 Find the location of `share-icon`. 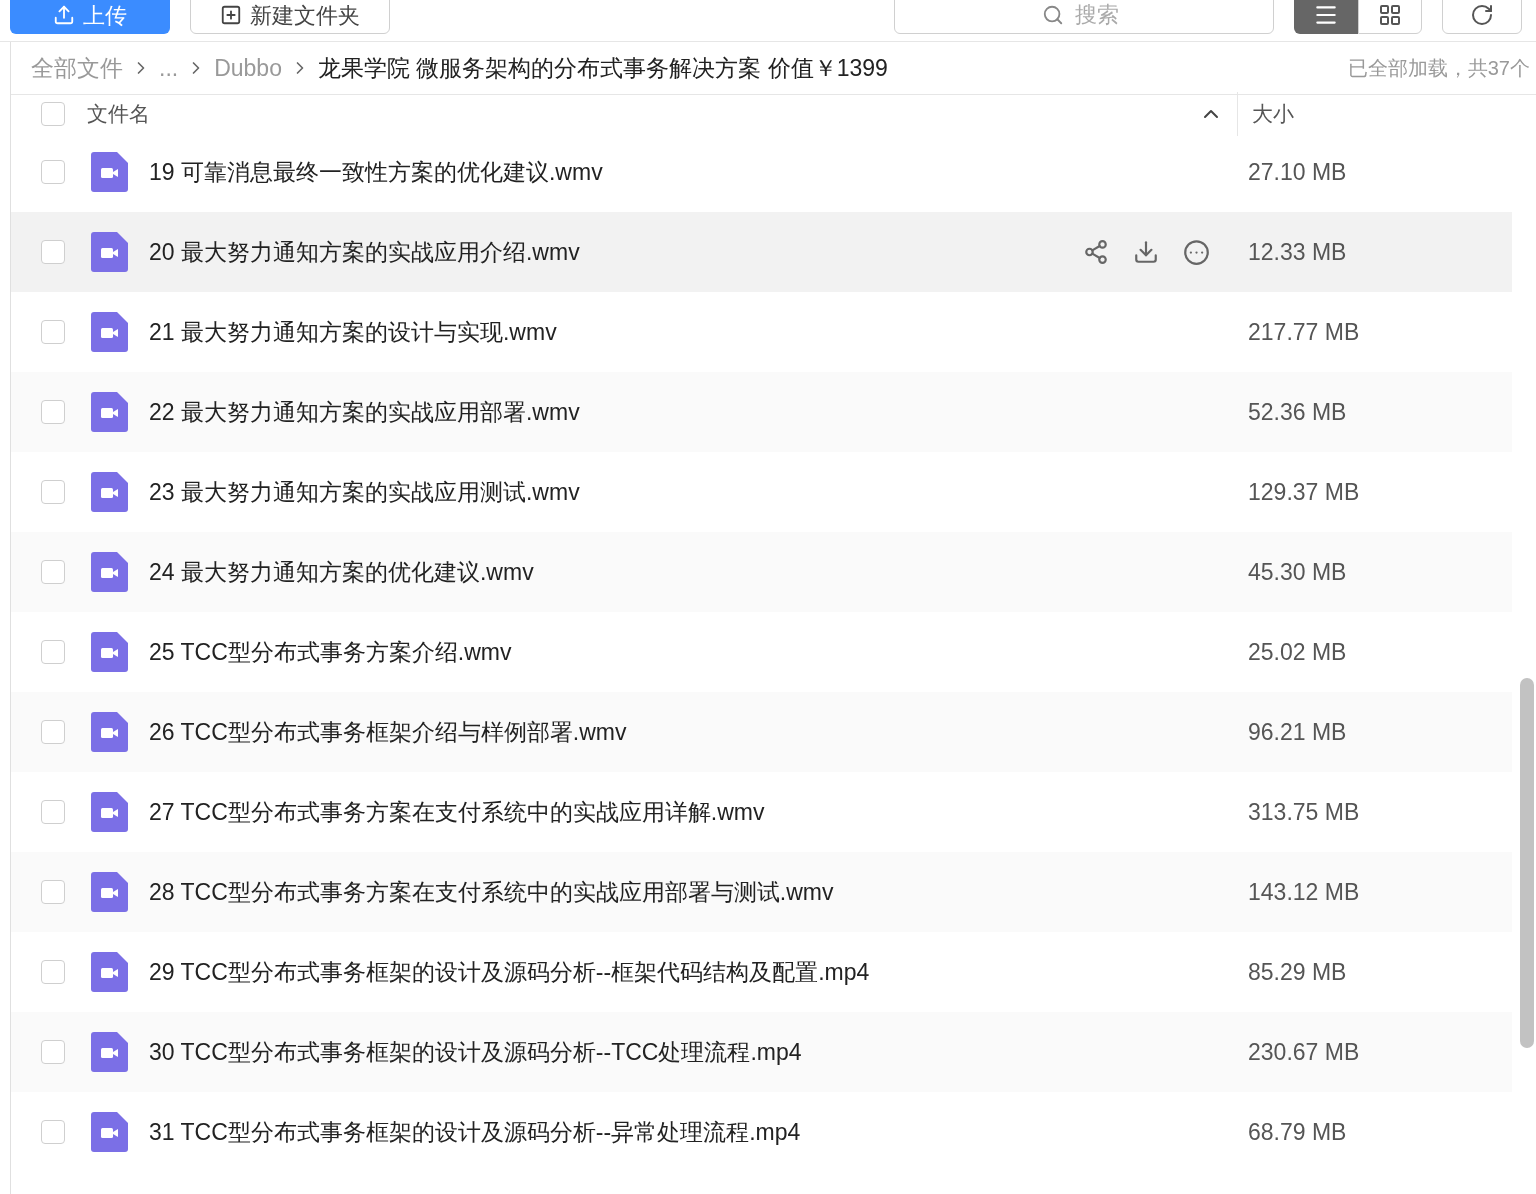

share-icon is located at coordinates (1096, 252).